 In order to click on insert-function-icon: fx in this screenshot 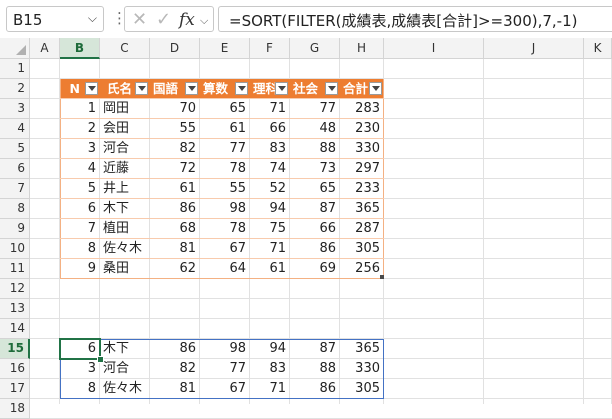, I will do `click(187, 20)`.